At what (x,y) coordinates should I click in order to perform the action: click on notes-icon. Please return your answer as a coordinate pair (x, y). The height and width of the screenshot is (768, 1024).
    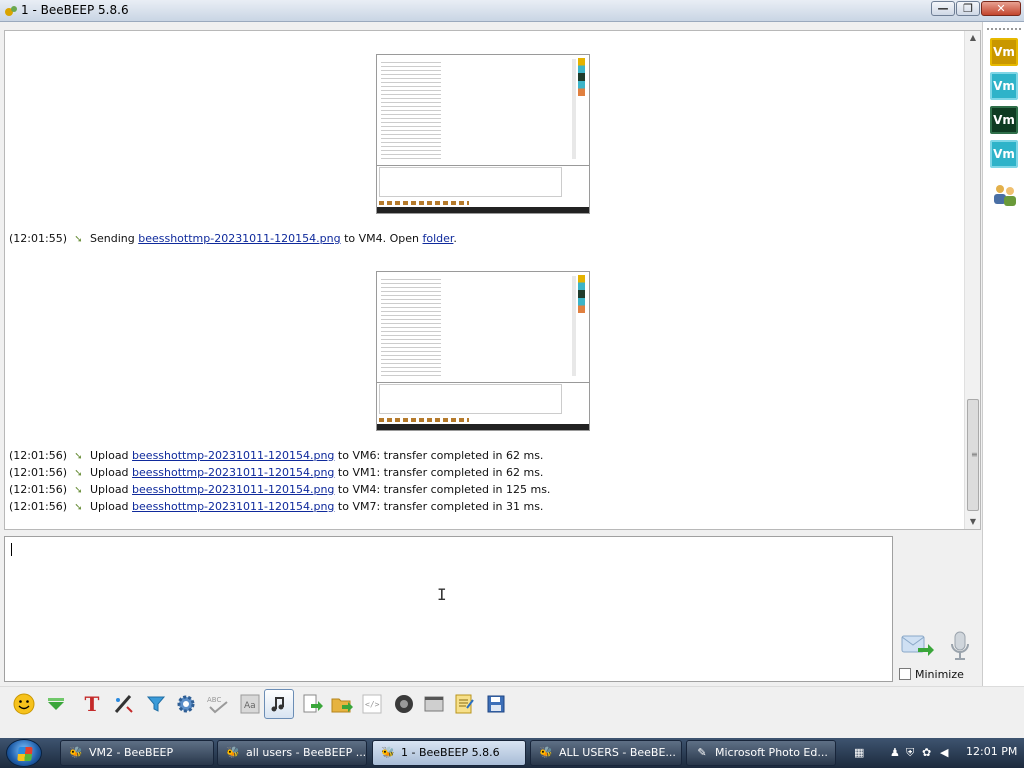
    Looking at the image, I should click on (464, 704).